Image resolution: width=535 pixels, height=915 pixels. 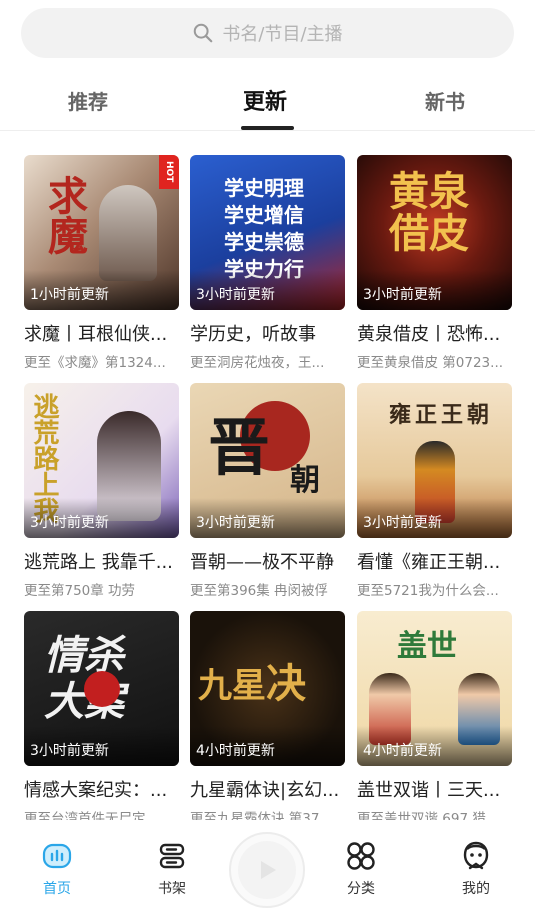 I want to click on bookshelf-icon, so click(x=172, y=856).